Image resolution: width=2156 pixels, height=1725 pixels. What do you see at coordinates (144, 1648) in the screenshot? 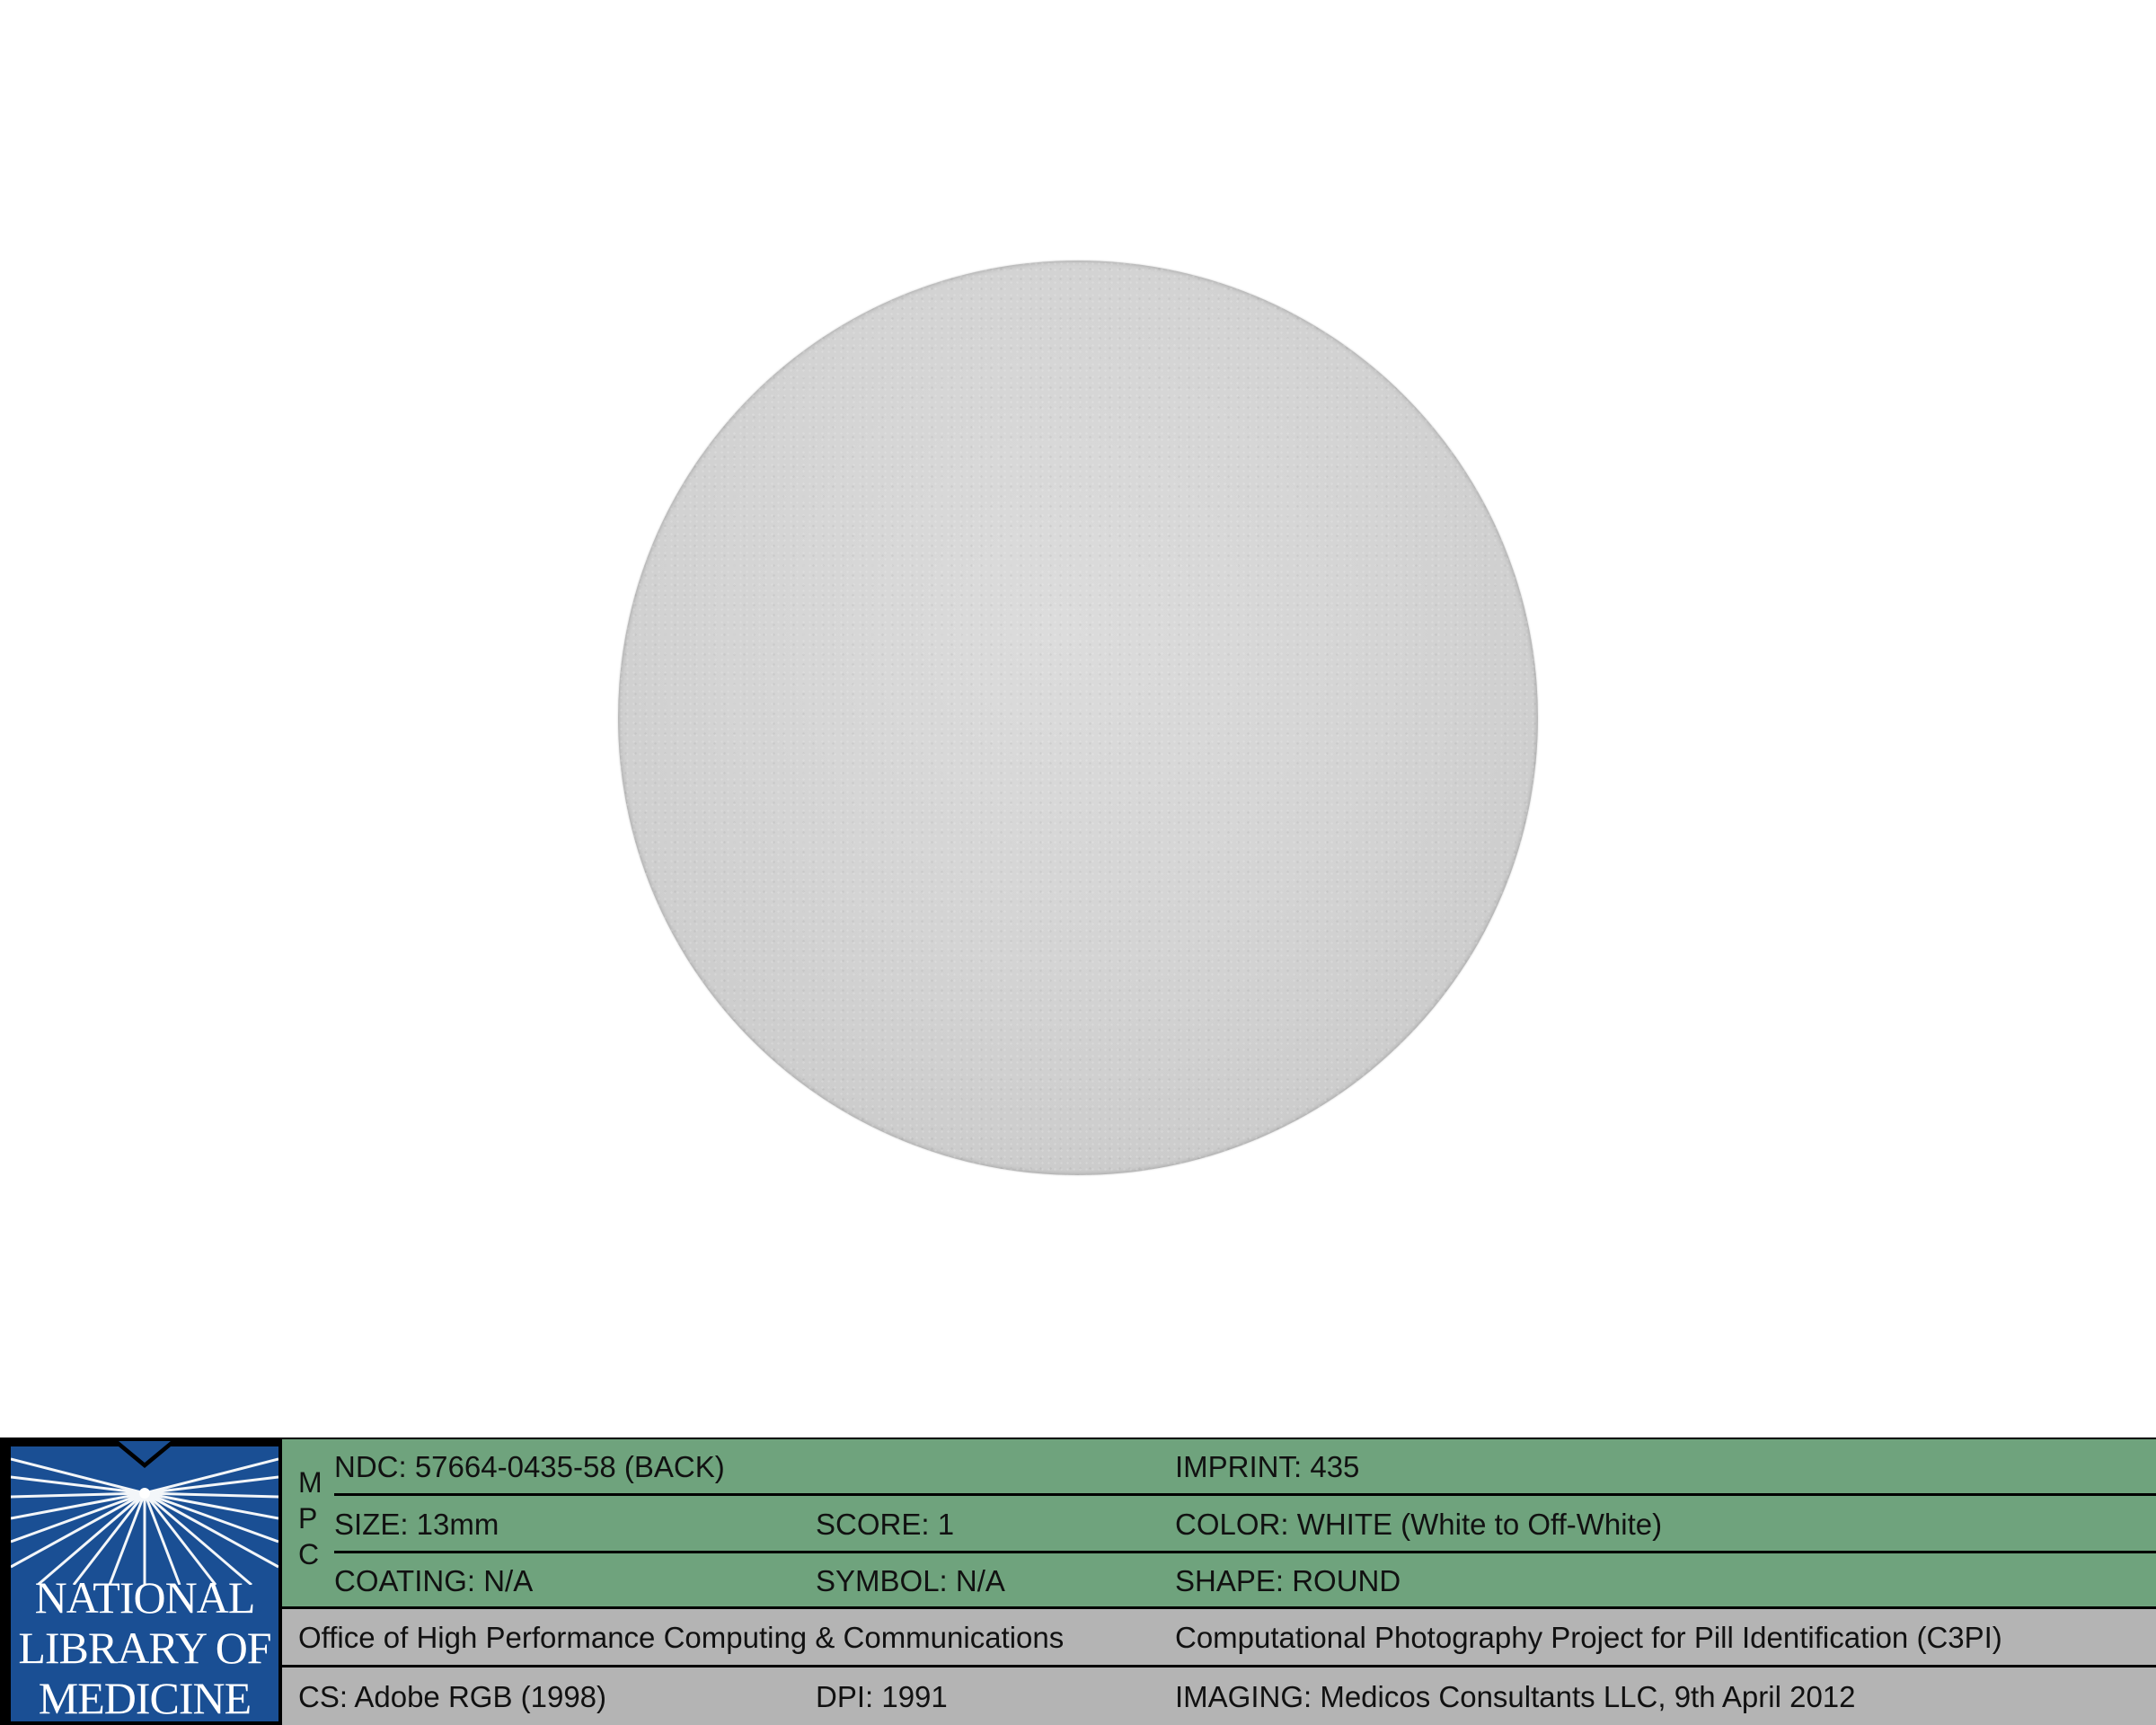
I see `logo-line-library: LIBRARY OF` at bounding box center [144, 1648].